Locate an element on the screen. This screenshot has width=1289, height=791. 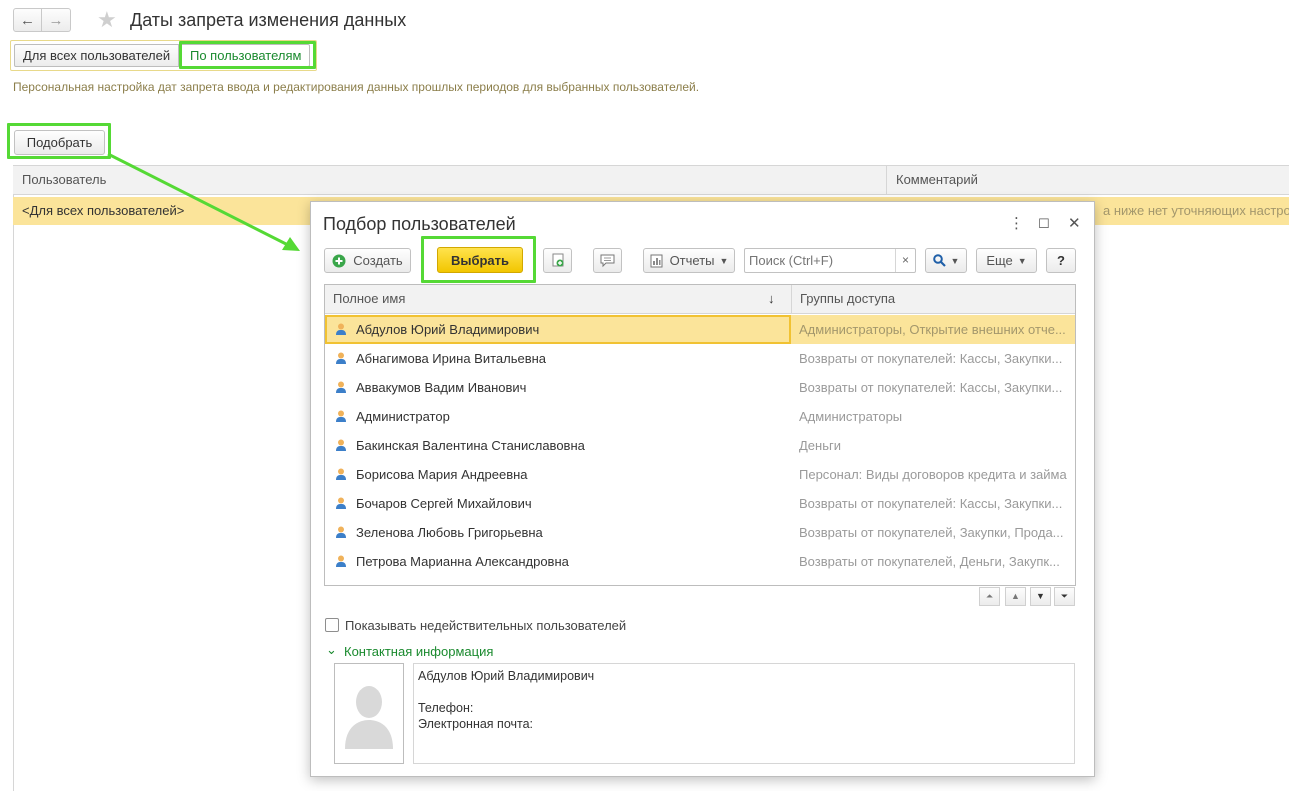
table-border is located at coordinates (13, 478).